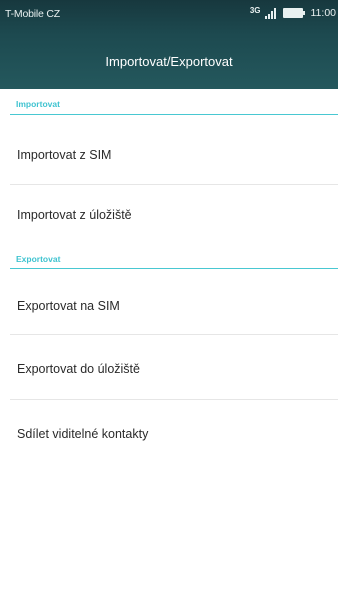 This screenshot has height=613, width=338. I want to click on carrier-name: T-Mobile CZ, so click(32, 14).